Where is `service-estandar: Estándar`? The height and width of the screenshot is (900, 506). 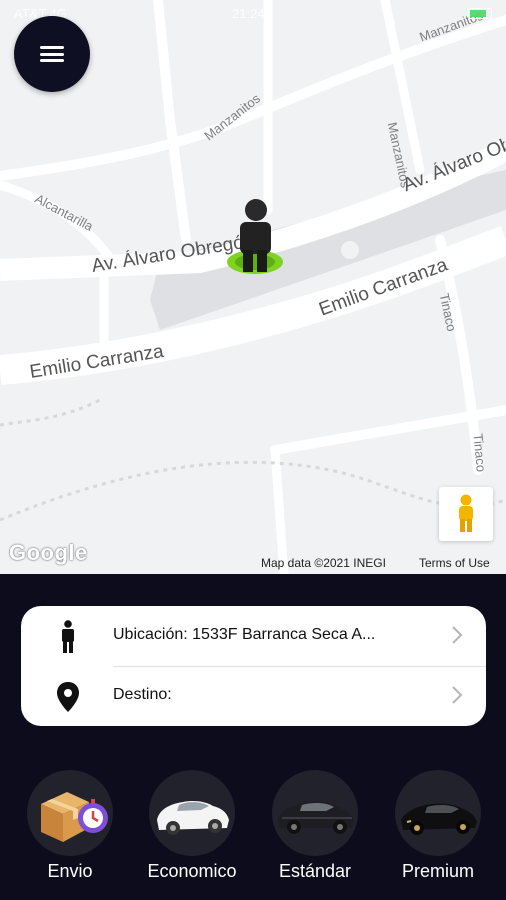 service-estandar: Estándar is located at coordinates (315, 830).